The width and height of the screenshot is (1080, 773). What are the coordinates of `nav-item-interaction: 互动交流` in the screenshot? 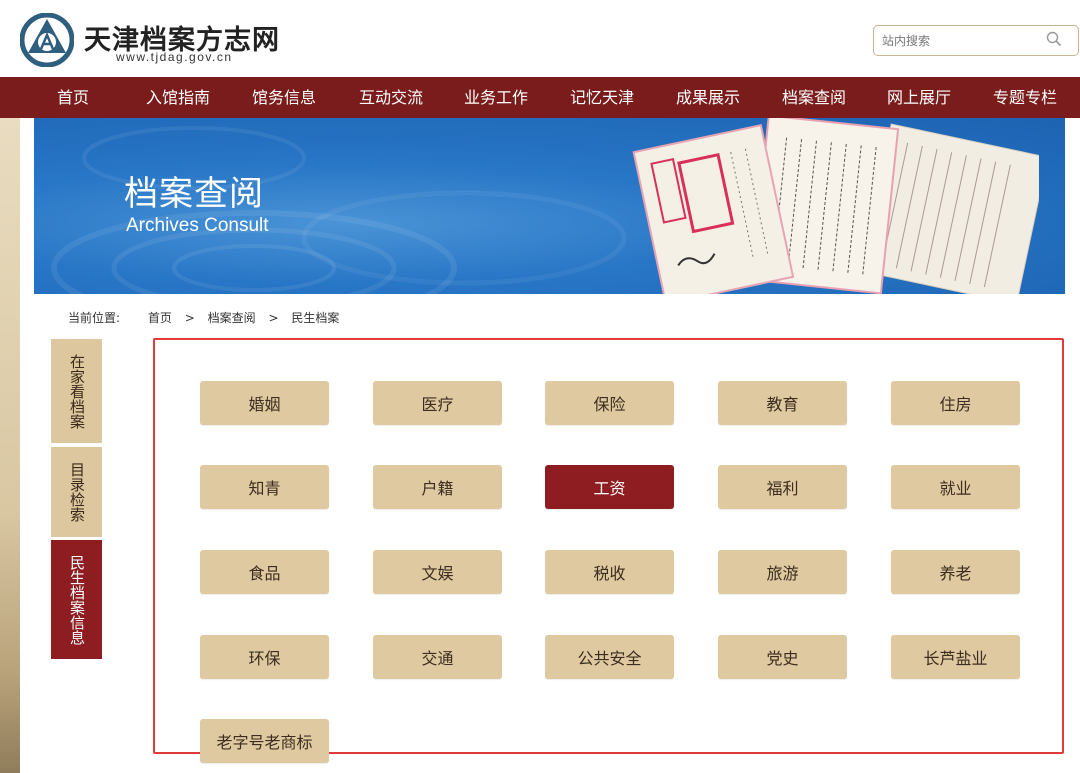 It's located at (391, 97).